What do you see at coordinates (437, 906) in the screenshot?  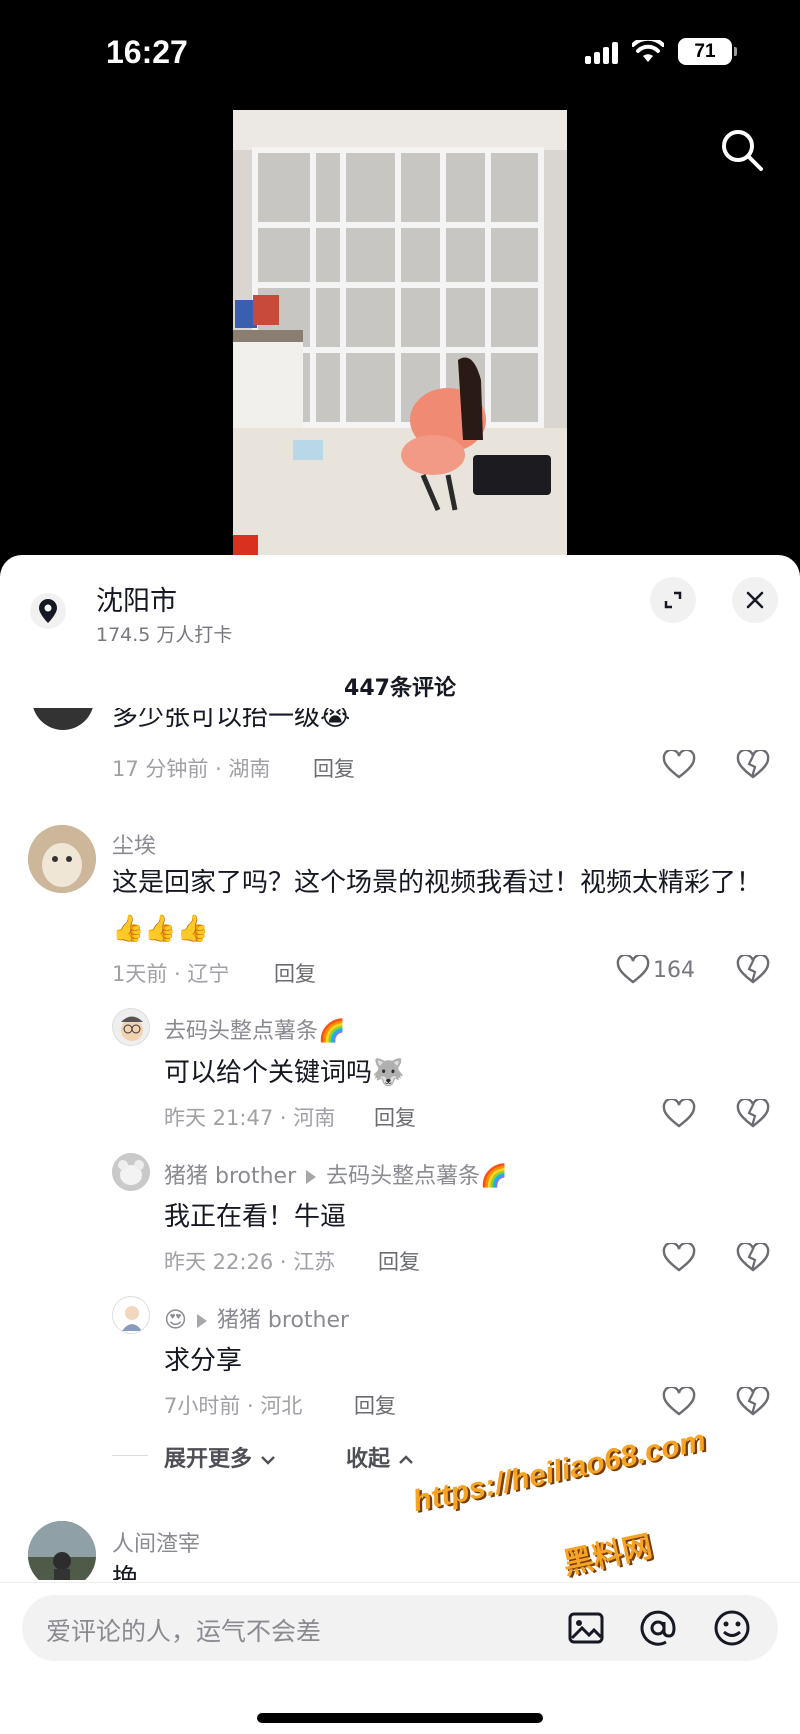 I see `comment-text: 这是回家了吗？这个场景的视频我看过！视频太精彩了！👍👍👍` at bounding box center [437, 906].